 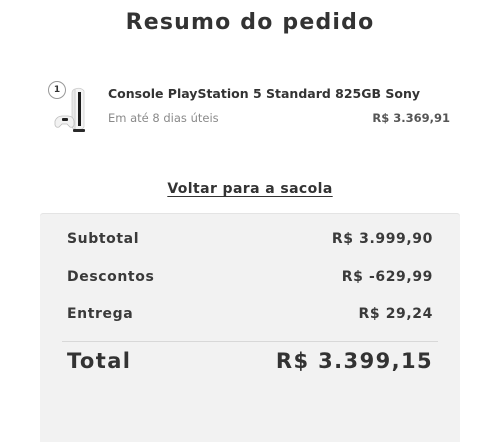 What do you see at coordinates (100, 314) in the screenshot?
I see `shipping-label: Entrega` at bounding box center [100, 314].